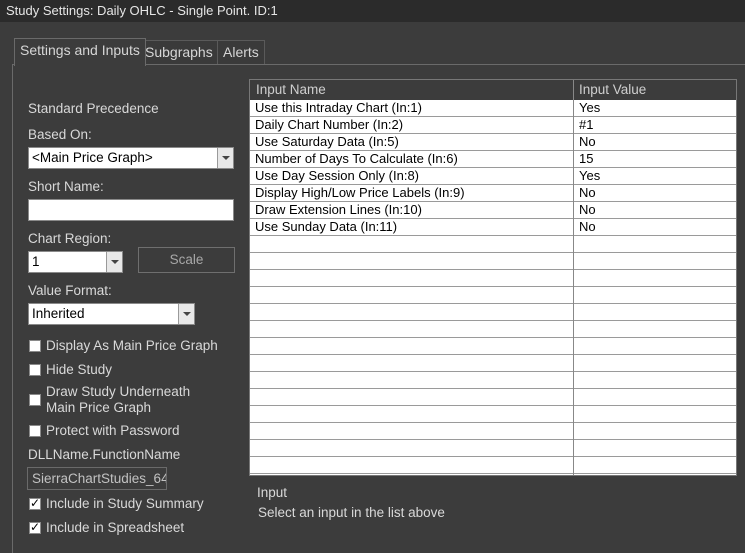 The height and width of the screenshot is (553, 745). Describe the element at coordinates (111, 314) in the screenshot. I see `value-format-select: Inherited` at that location.